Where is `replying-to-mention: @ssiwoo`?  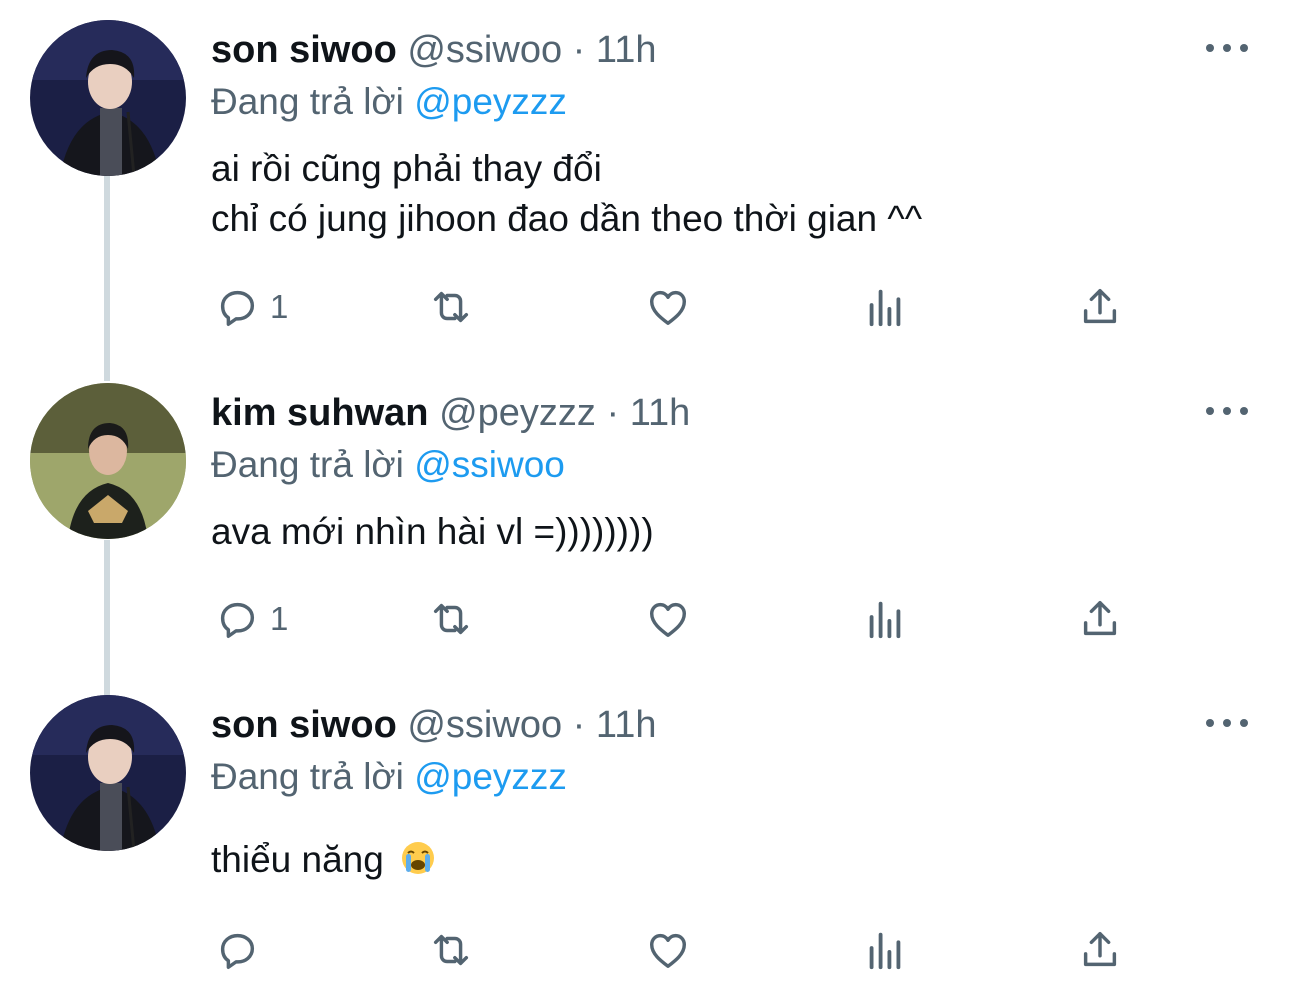
replying-to-mention: @ssiwoo is located at coordinates (489, 464).